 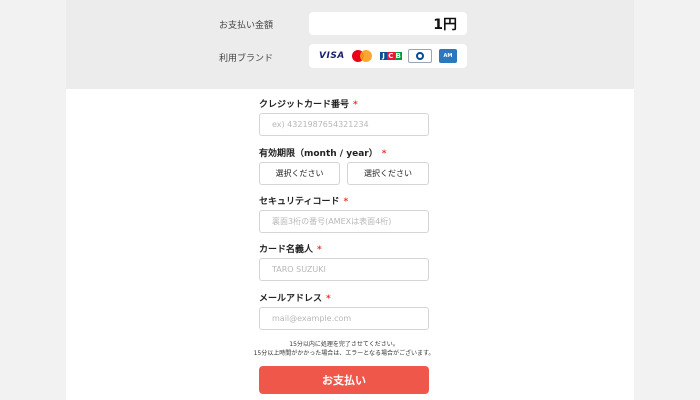 What do you see at coordinates (318, 154) in the screenshot?
I see `expiry-label-text: 有効期限（month / year）` at bounding box center [318, 154].